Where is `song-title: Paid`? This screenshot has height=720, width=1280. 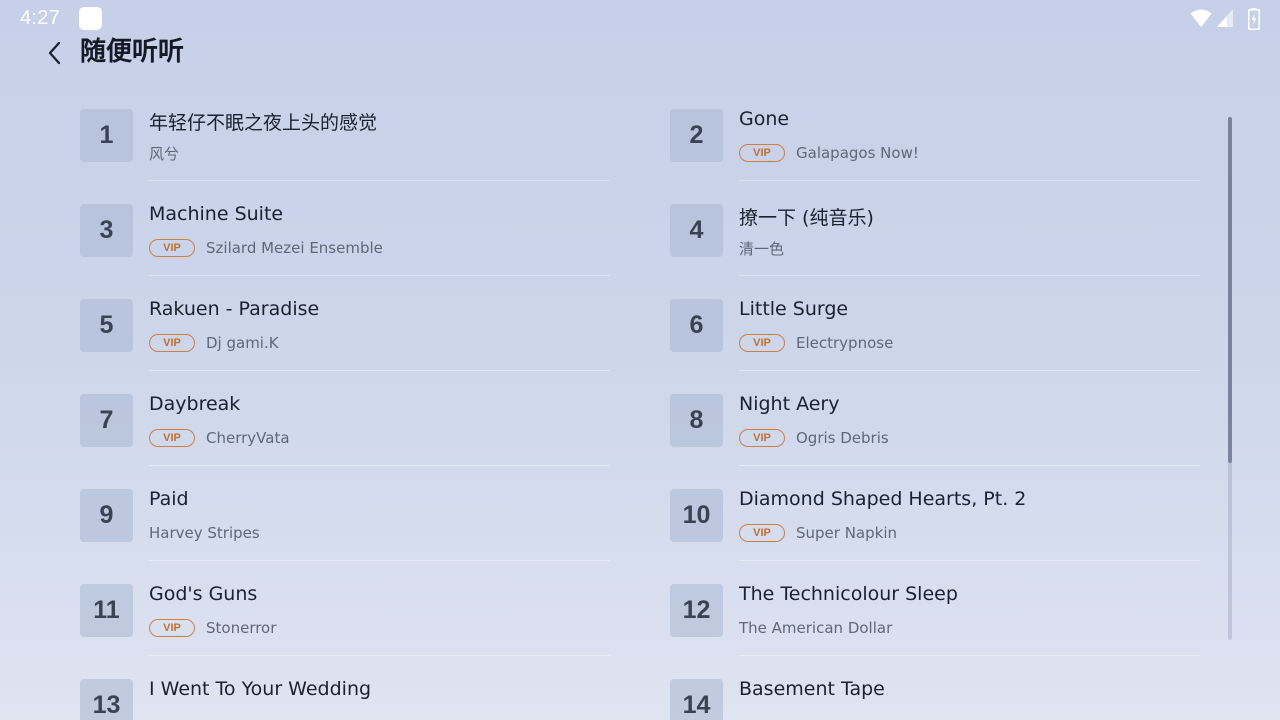 song-title: Paid is located at coordinates (169, 499).